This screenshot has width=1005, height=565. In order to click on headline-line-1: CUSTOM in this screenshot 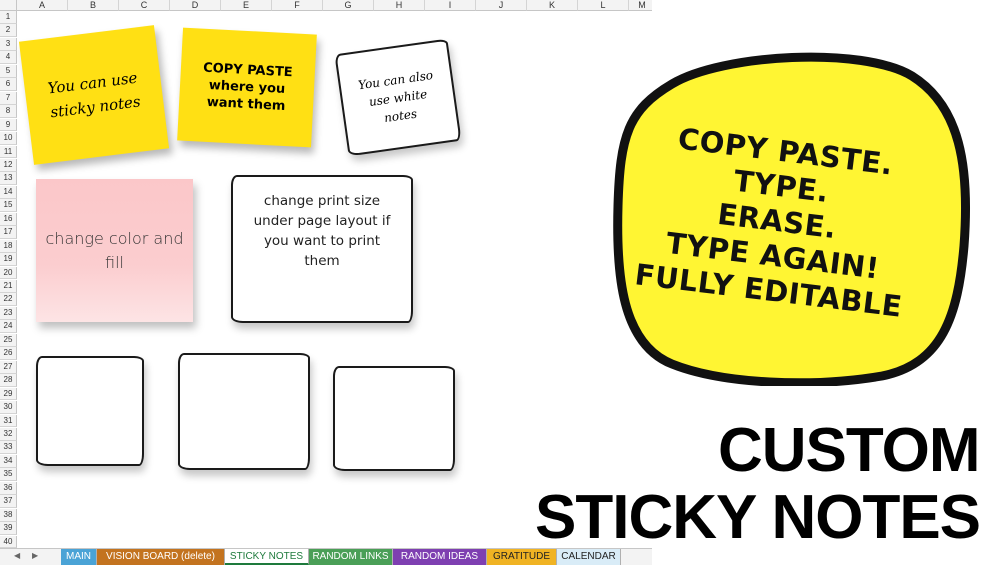, I will do `click(849, 450)`.